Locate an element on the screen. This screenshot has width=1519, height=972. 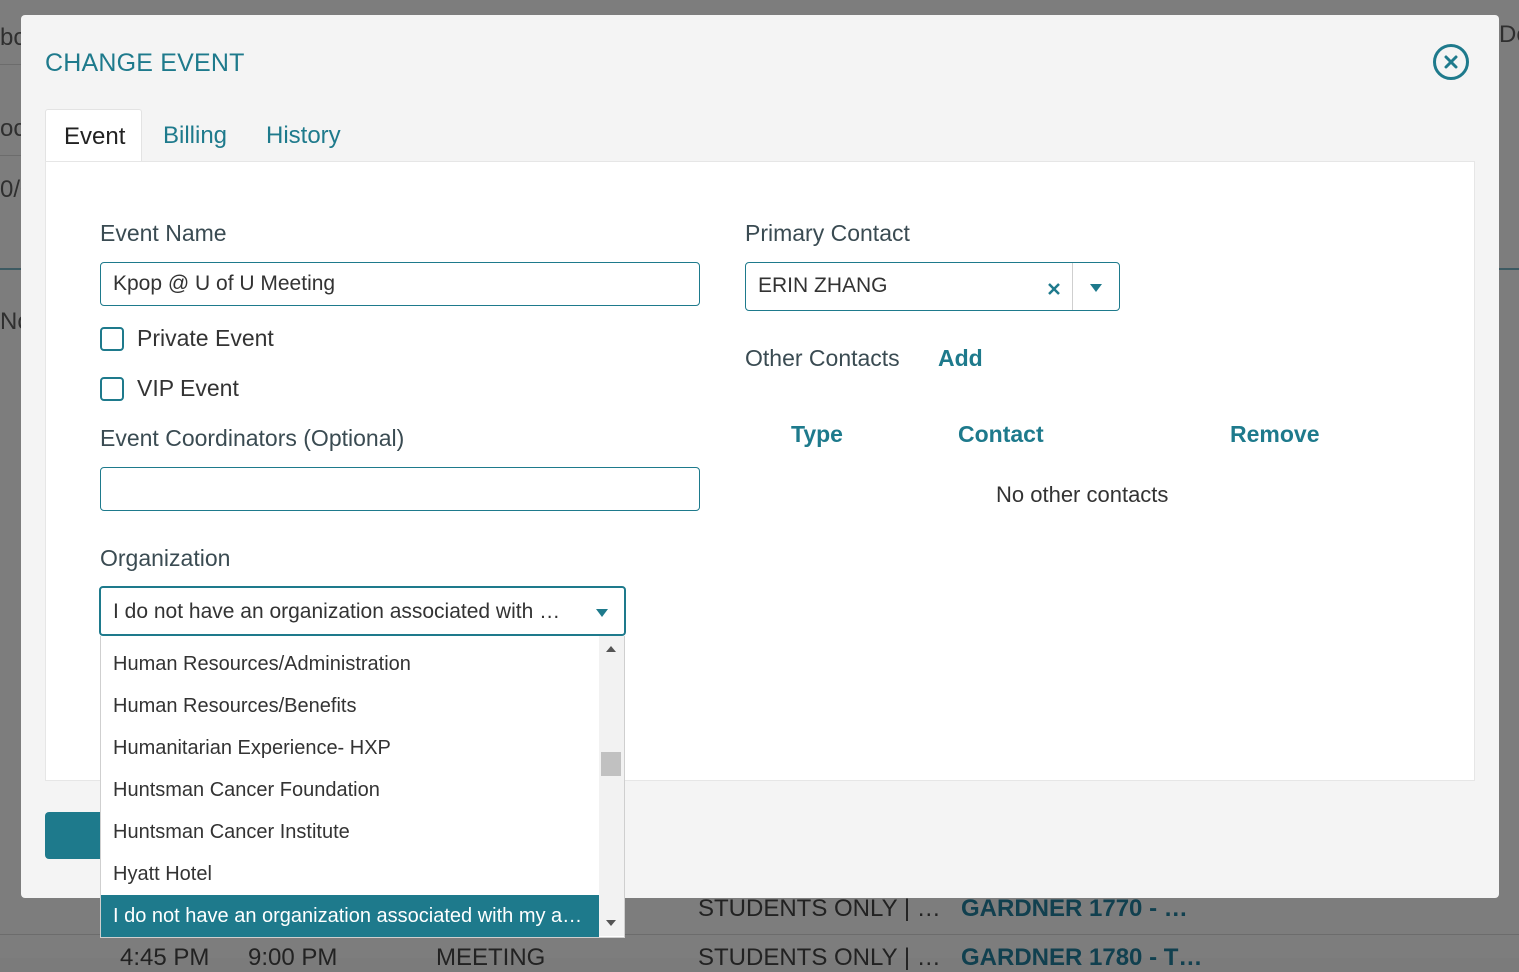
close-circle-icon is located at coordinates (1451, 62).